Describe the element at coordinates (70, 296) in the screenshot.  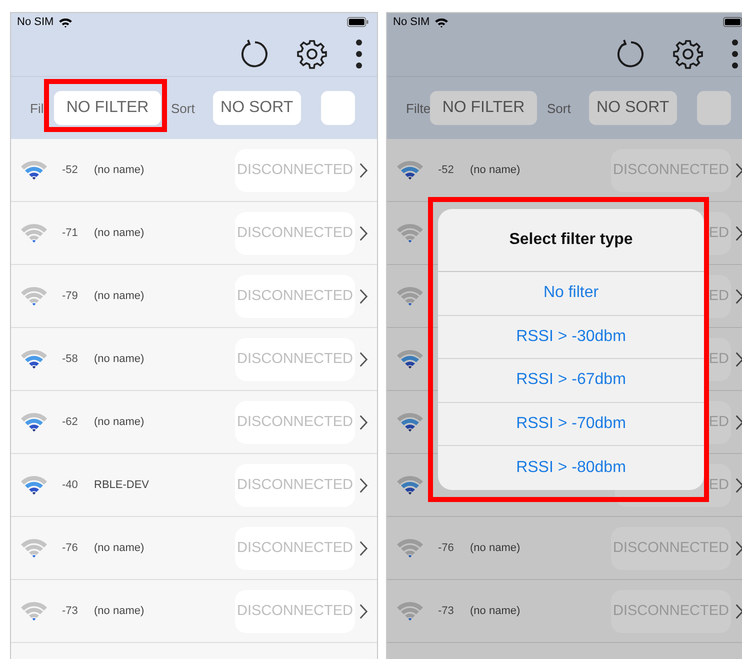
I see `rssi-value: -79` at that location.